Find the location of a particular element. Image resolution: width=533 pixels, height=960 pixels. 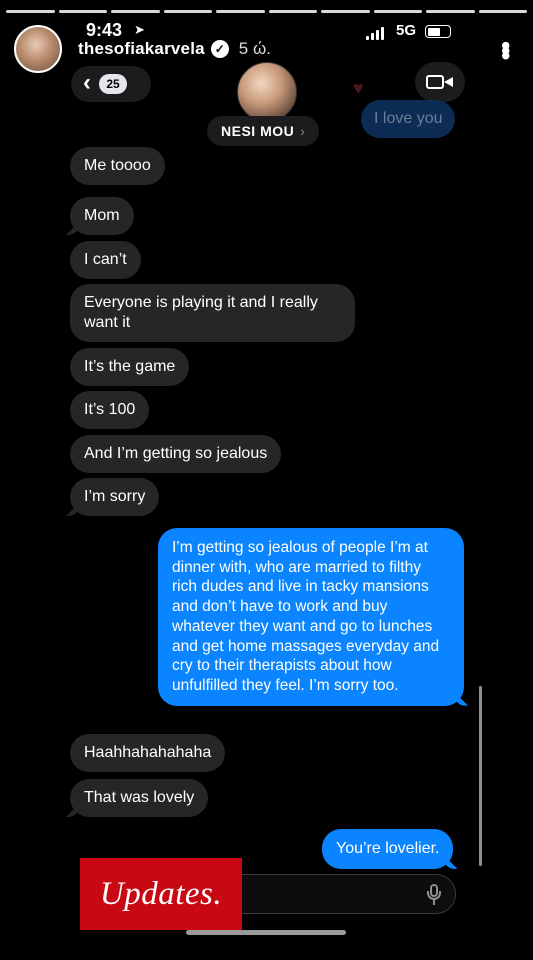

incoming-message: Mom is located at coordinates (102, 216).